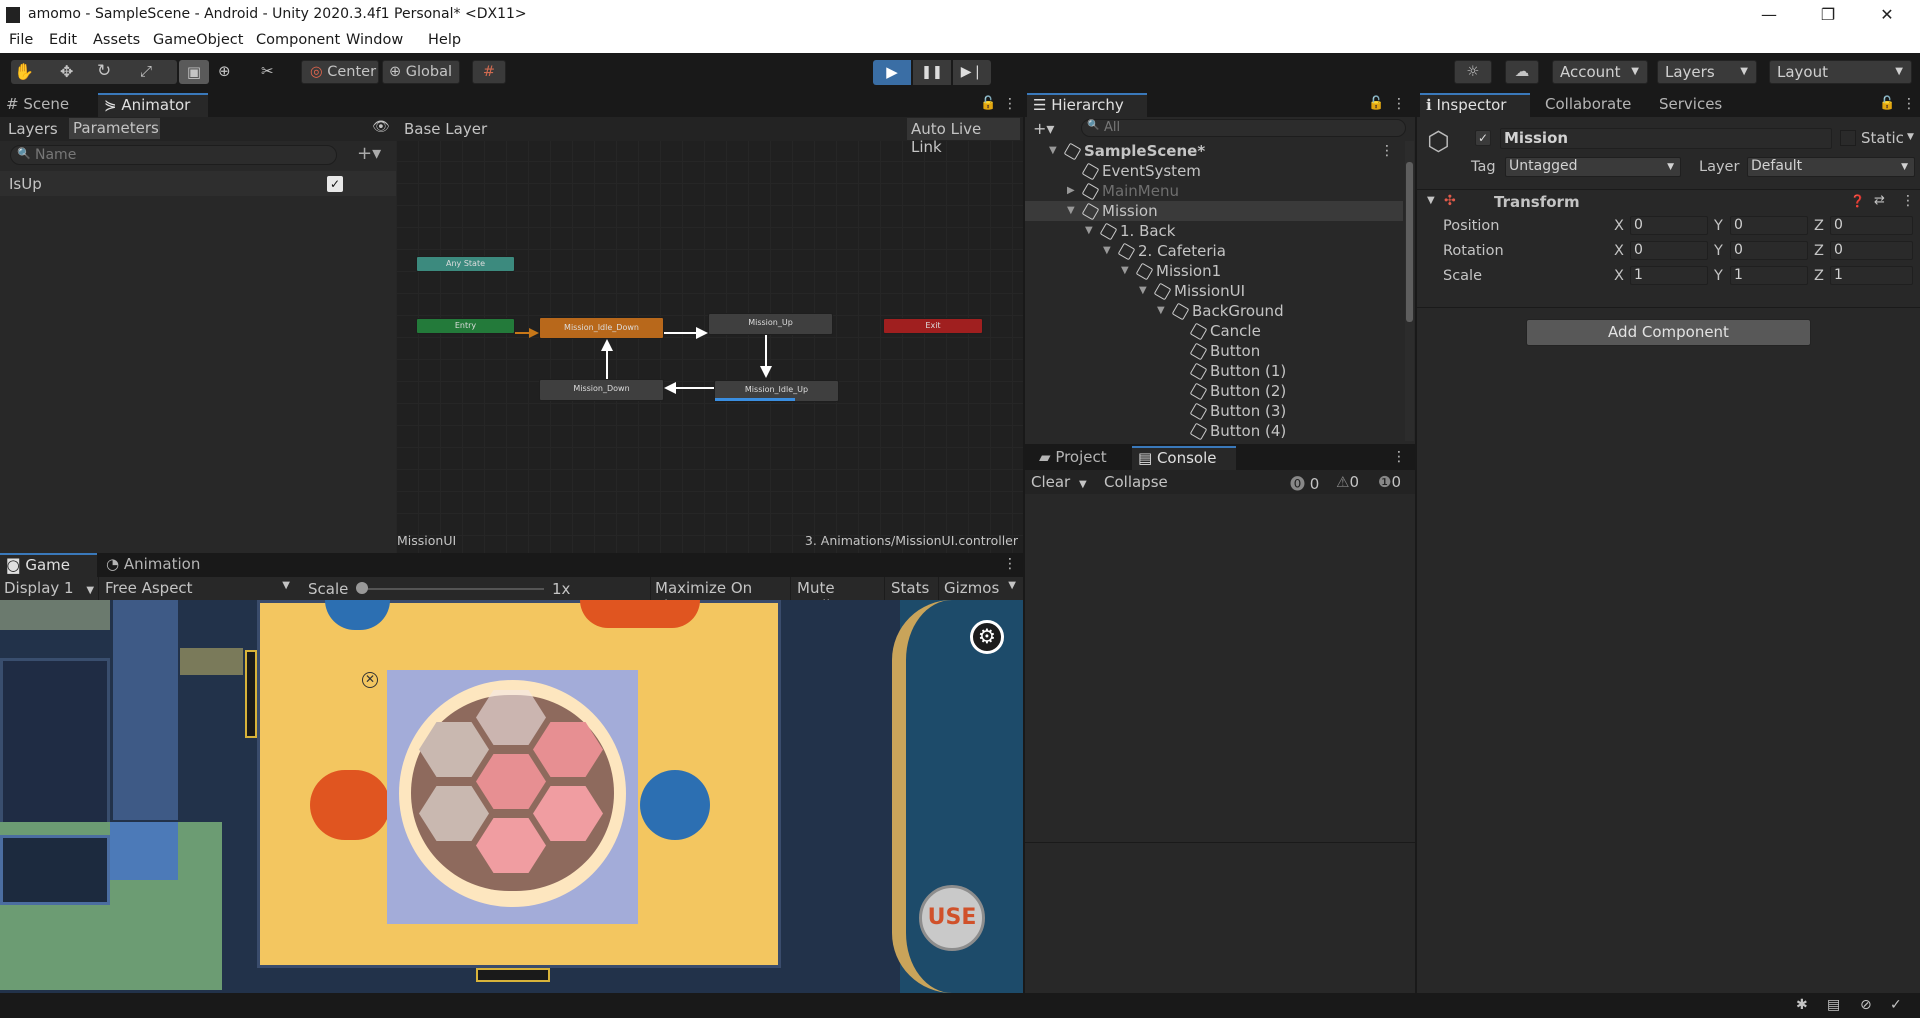 The image size is (1920, 1018). Describe the element at coordinates (362, 588) in the screenshot. I see `scale-slider-handle` at that location.